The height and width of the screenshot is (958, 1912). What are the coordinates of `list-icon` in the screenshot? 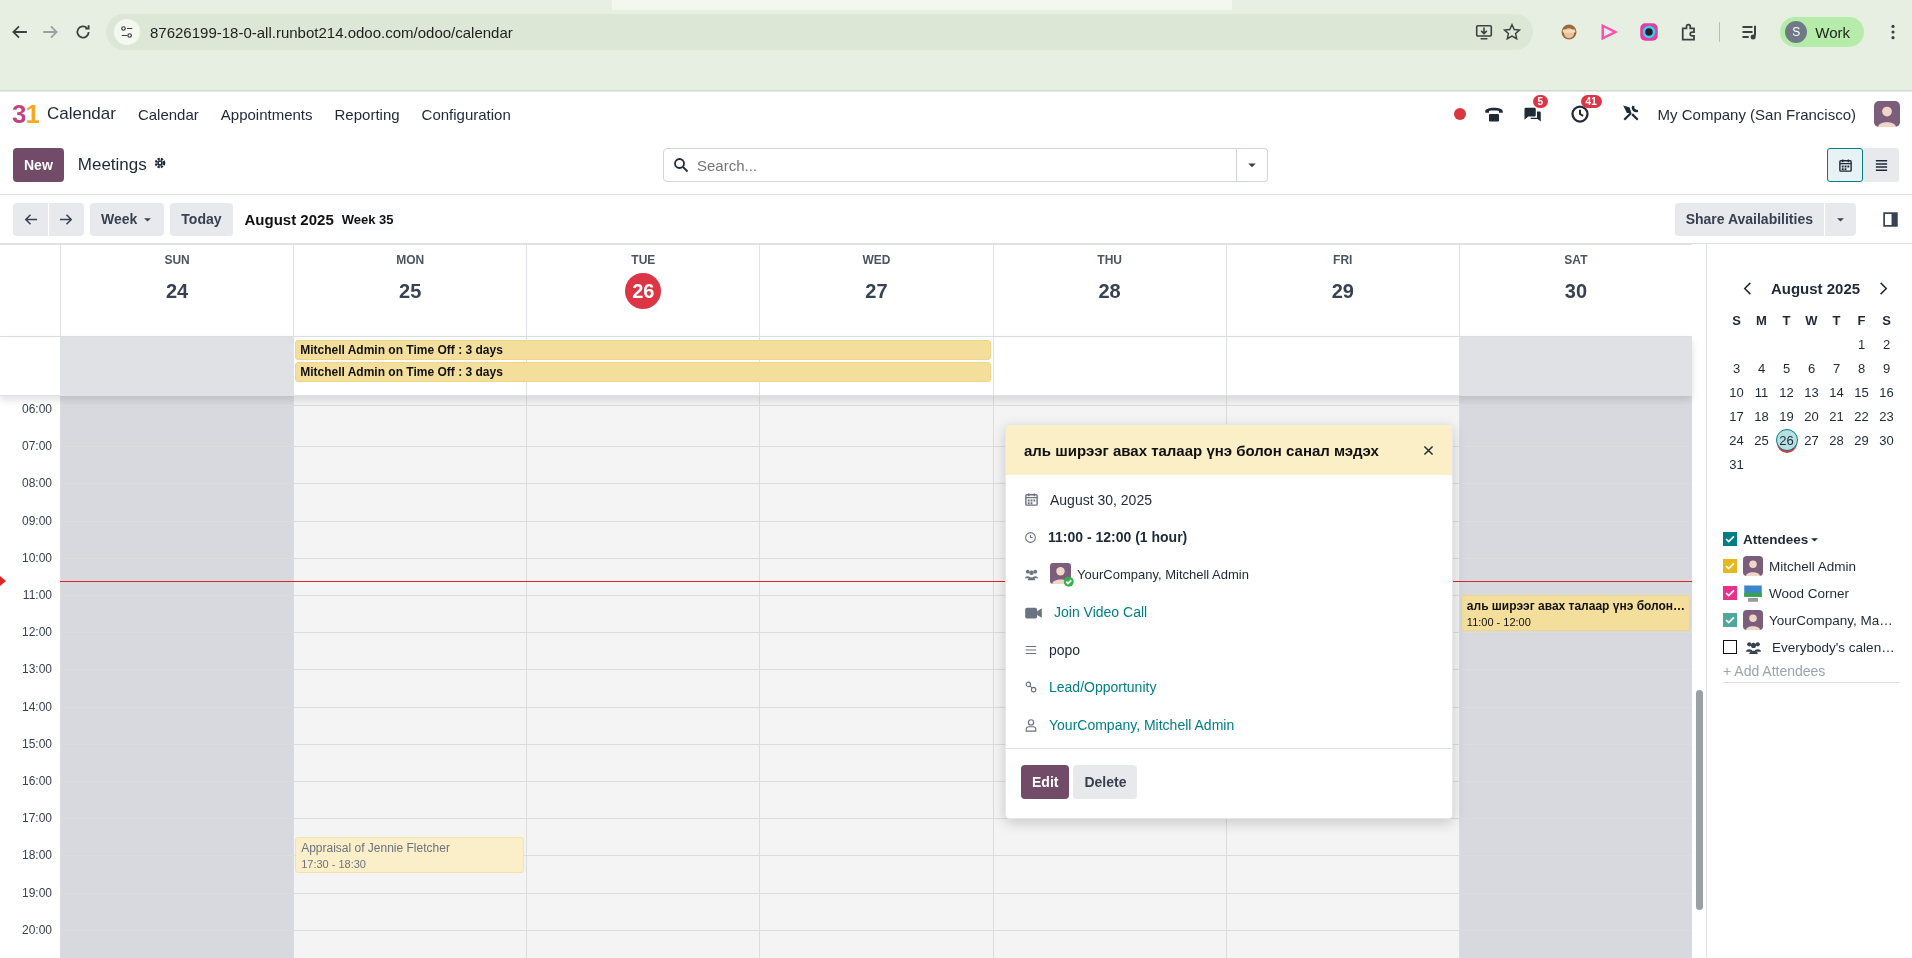 It's located at (1881, 165).